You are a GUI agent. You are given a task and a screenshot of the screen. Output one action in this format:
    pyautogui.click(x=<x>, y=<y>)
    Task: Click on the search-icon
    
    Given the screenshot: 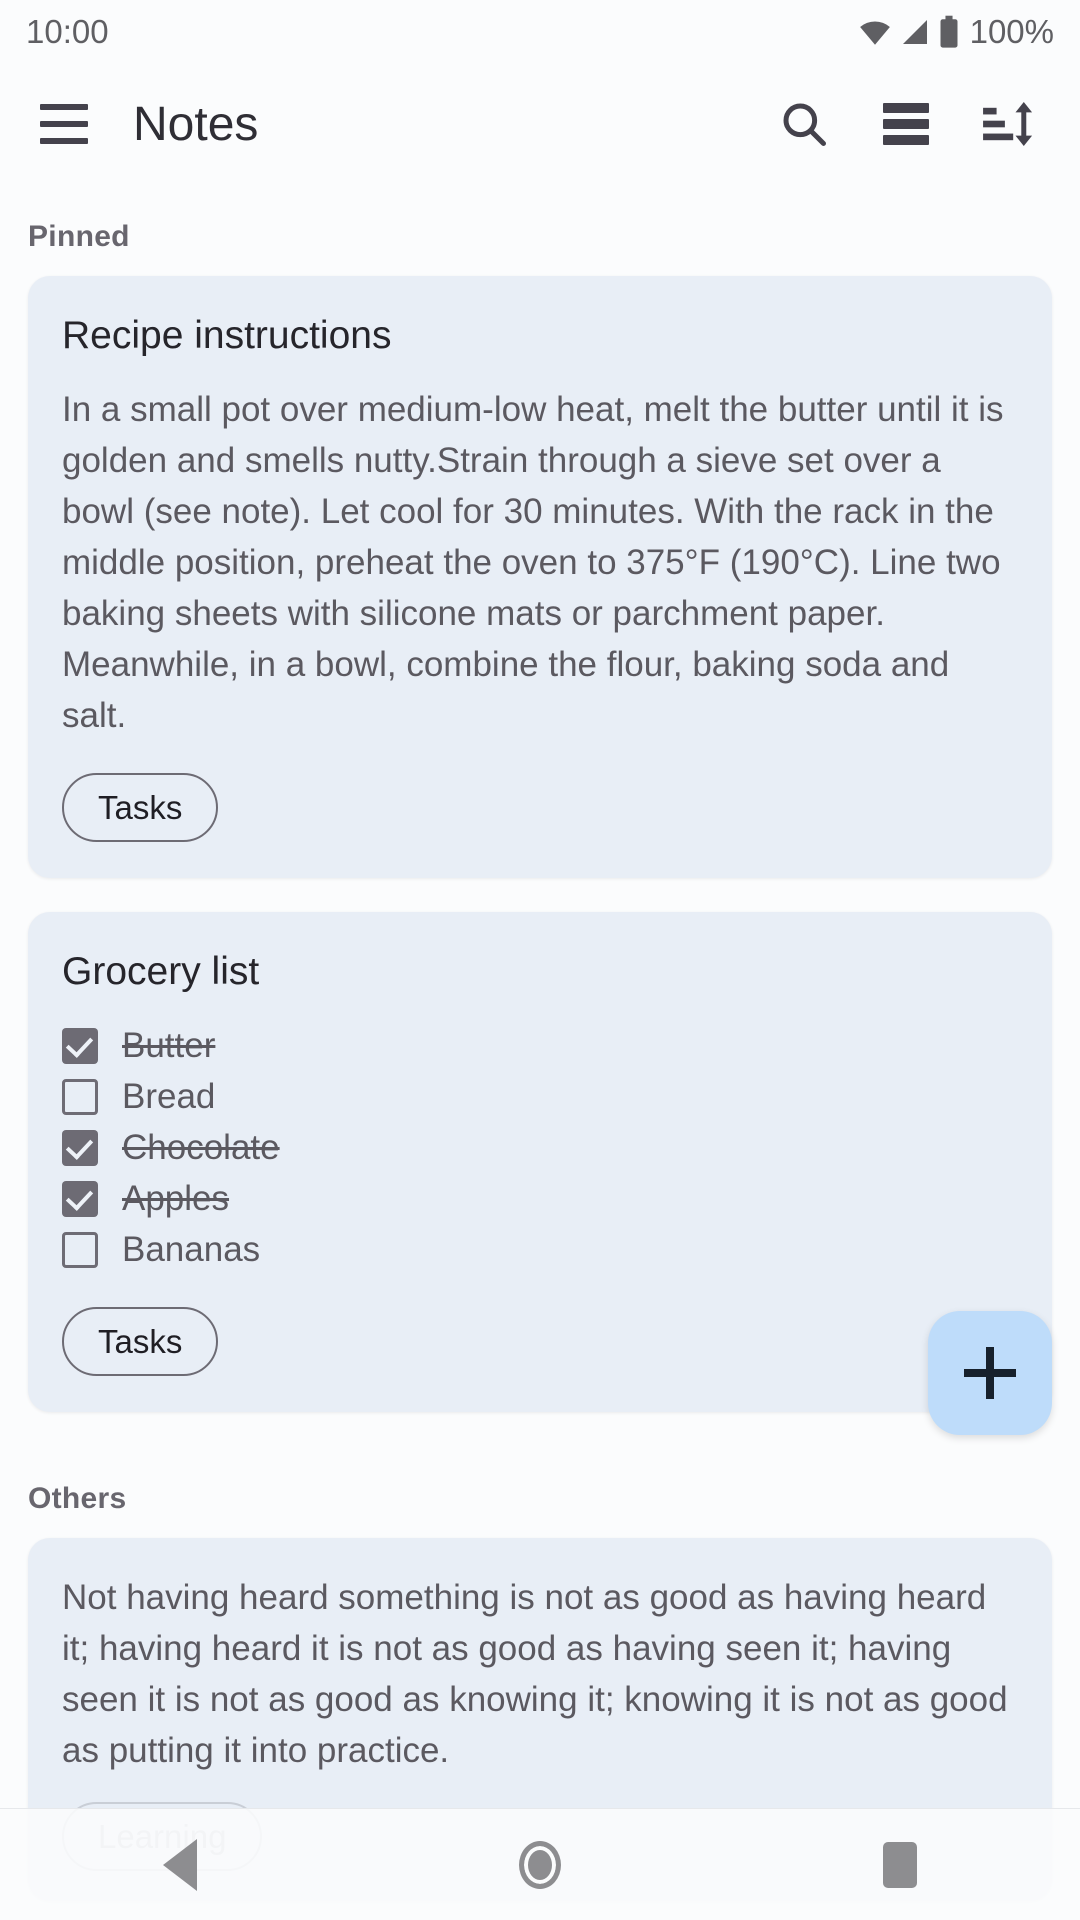 What is the action you would take?
    pyautogui.click(x=804, y=124)
    